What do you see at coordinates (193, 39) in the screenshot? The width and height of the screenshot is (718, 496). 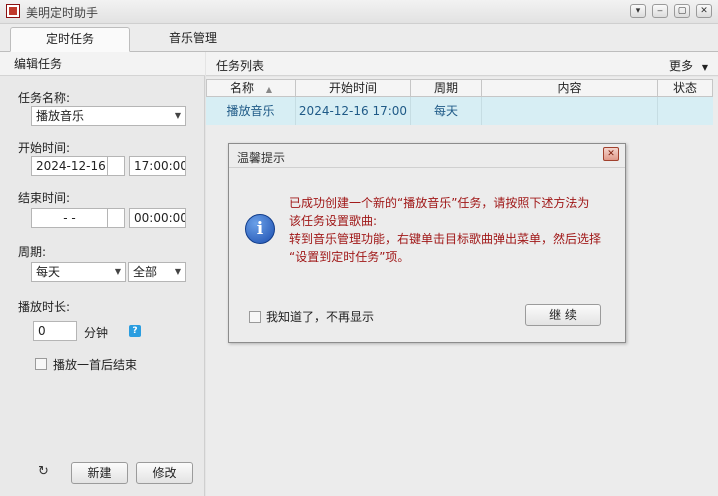 I see `tab-music-management: 音乐管理` at bounding box center [193, 39].